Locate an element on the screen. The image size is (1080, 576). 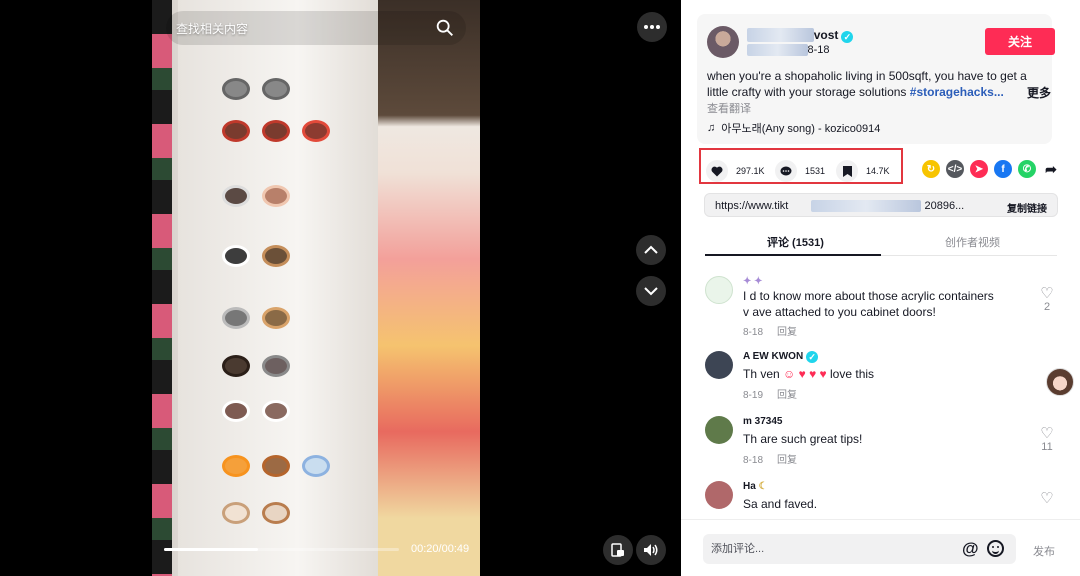
music-note-icon: ♫ is located at coordinates (711, 128).